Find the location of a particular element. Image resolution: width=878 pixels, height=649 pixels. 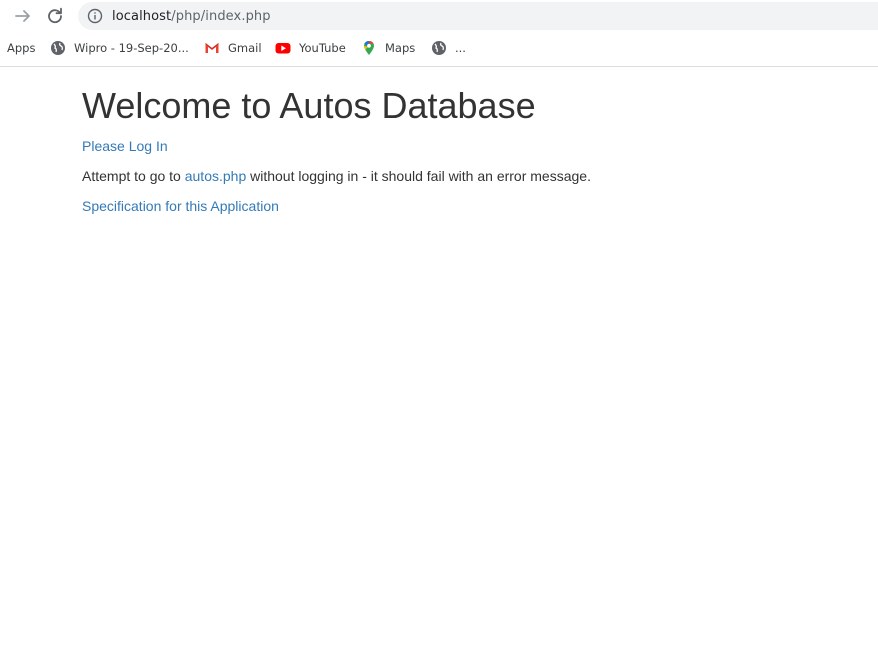

bookmark-youtube-label: YouTube is located at coordinates (322, 47).